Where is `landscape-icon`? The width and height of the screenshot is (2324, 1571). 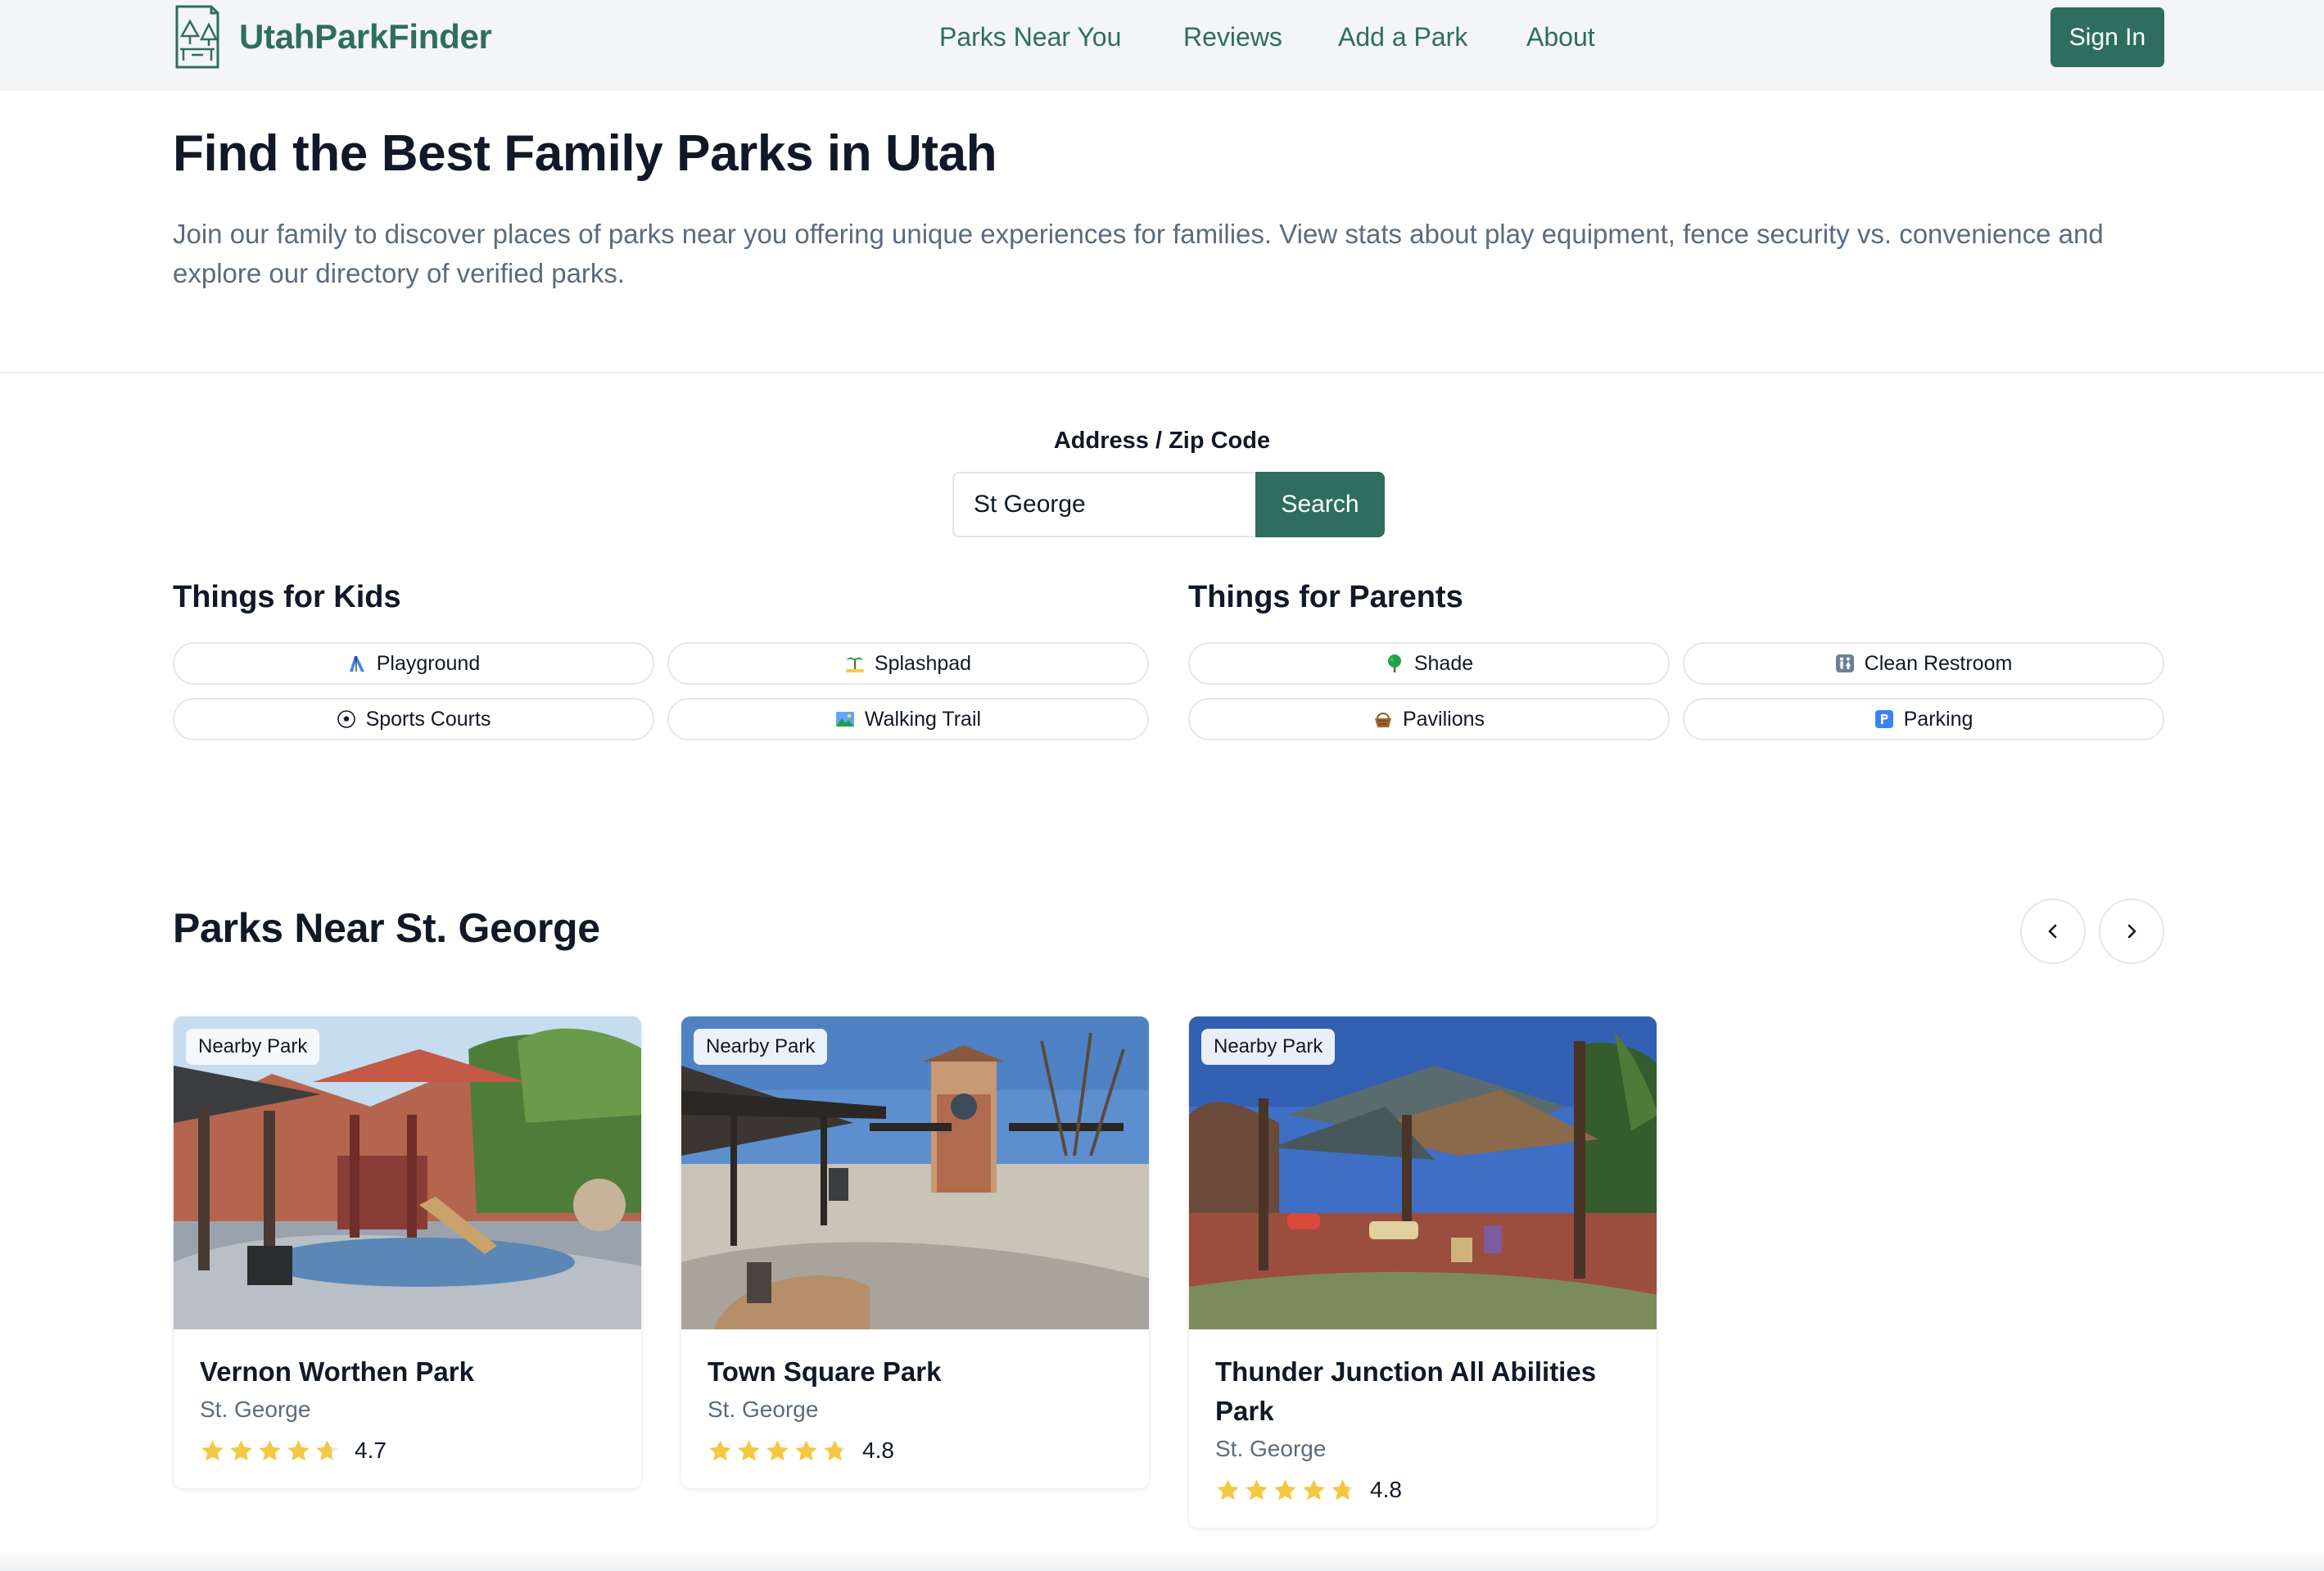
landscape-icon is located at coordinates (845, 719).